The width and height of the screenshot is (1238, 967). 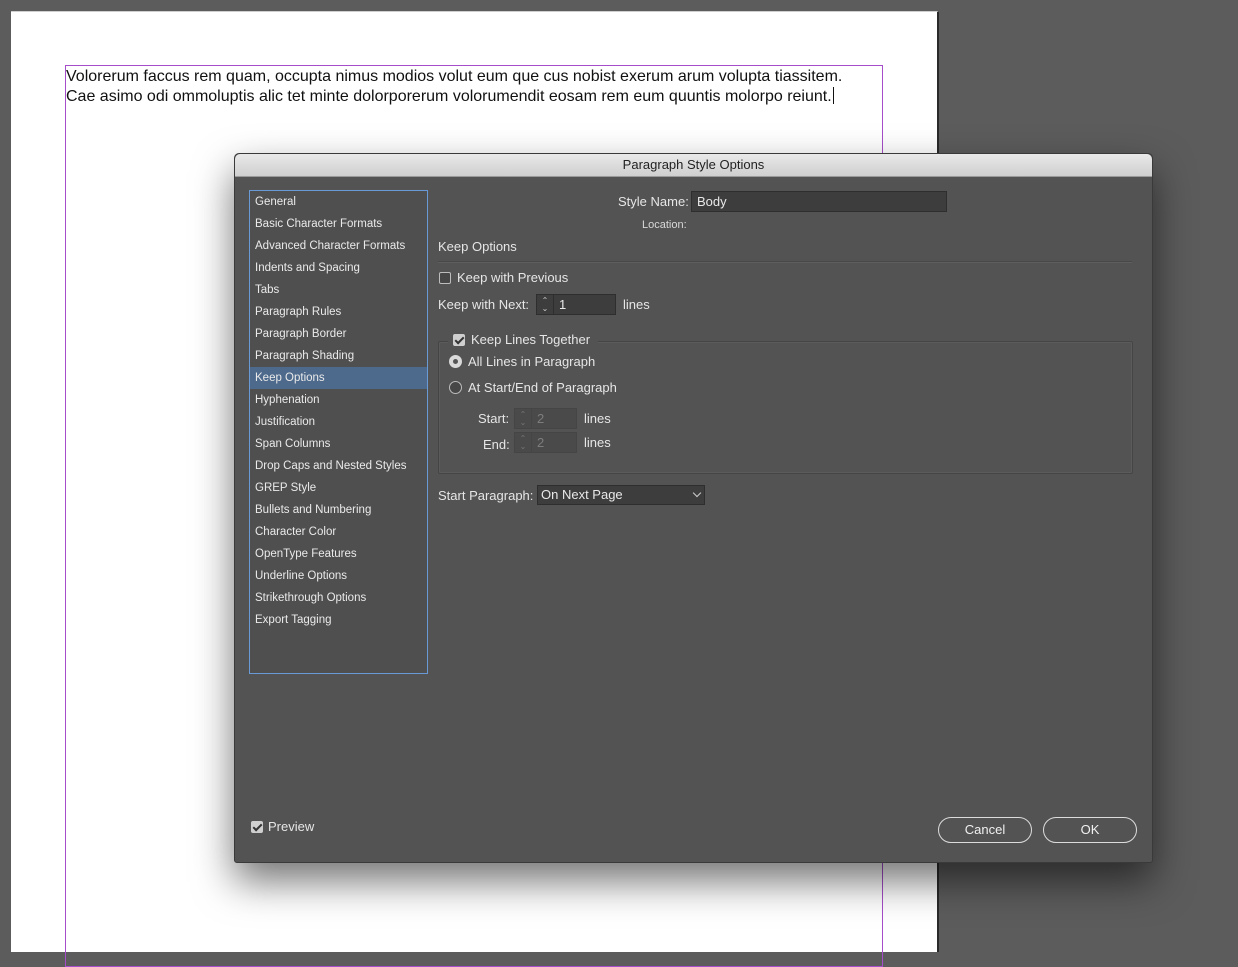 What do you see at coordinates (338, 224) in the screenshot?
I see `category-item: Basic Character Formats` at bounding box center [338, 224].